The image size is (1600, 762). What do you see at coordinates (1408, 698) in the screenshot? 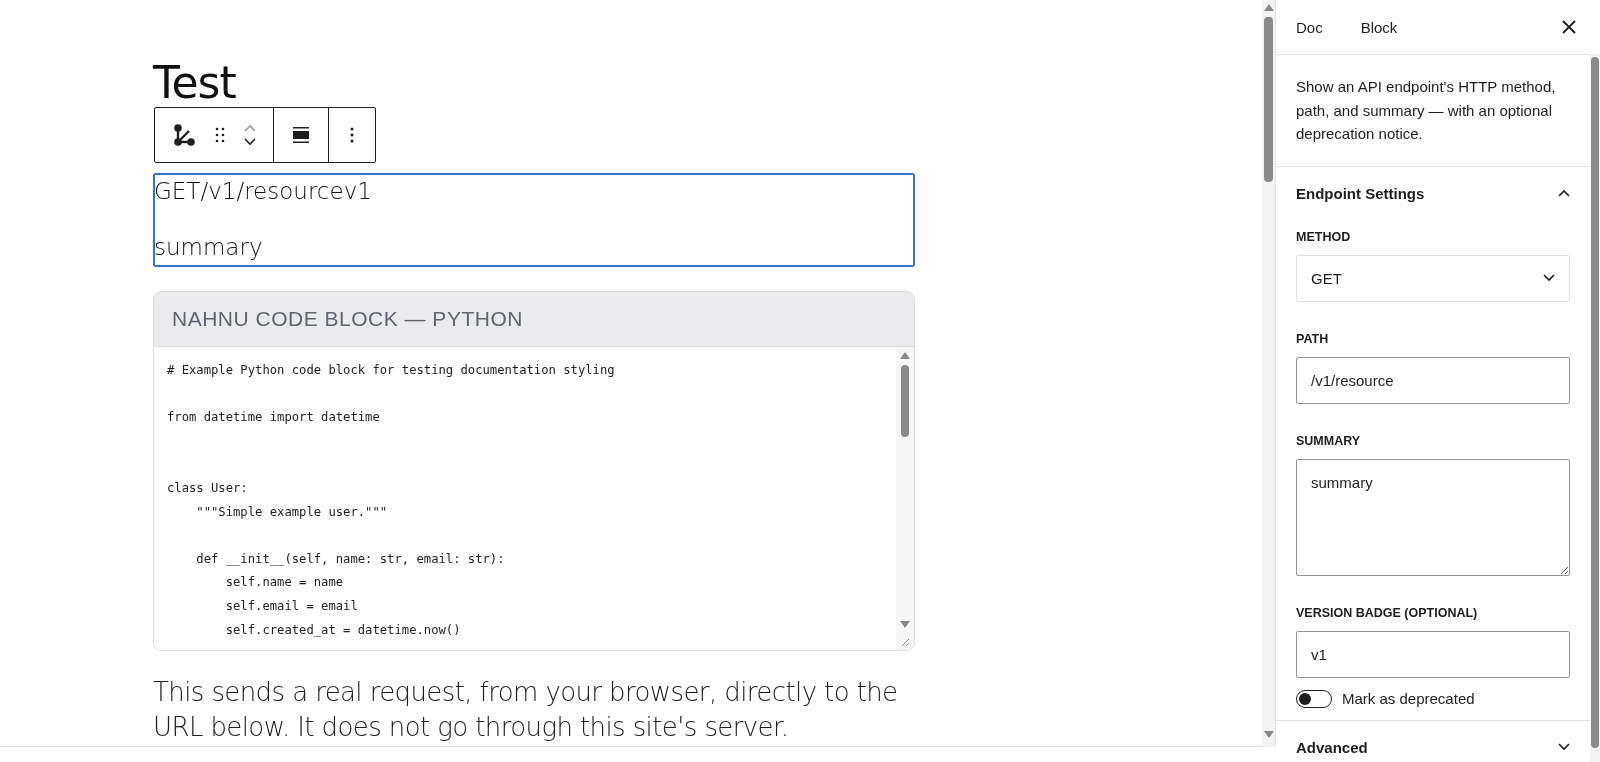
I see `toggle-label: Mark as deprecated` at bounding box center [1408, 698].